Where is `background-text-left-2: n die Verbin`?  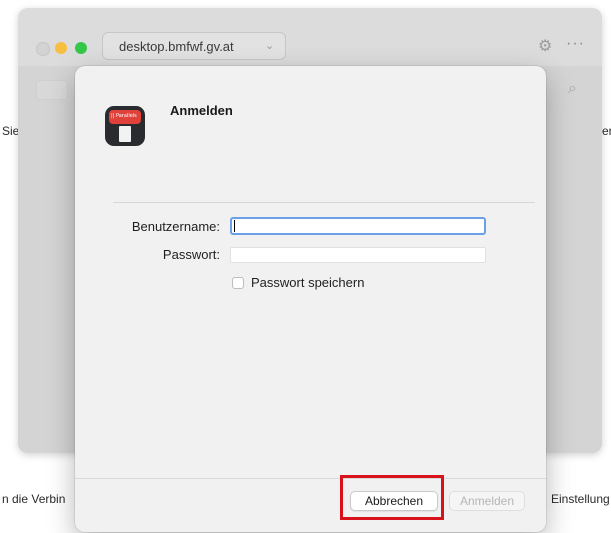 background-text-left-2: n die Verbin is located at coordinates (34, 499).